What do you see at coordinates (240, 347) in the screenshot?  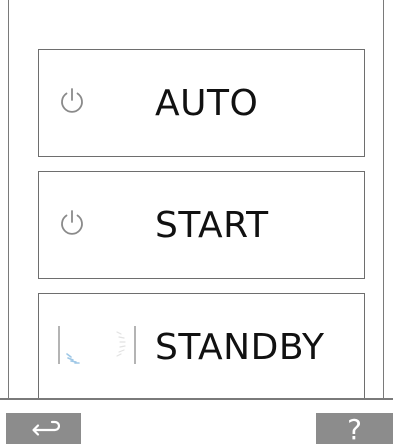 I see `standby-mode-label: STANDBY` at bounding box center [240, 347].